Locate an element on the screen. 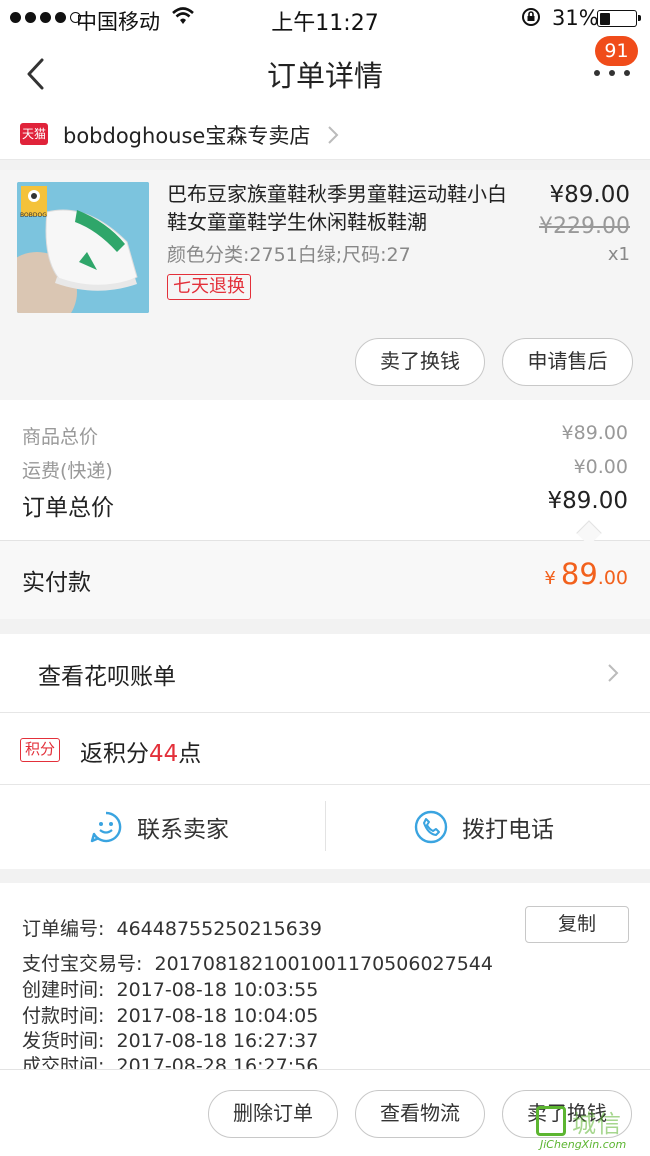 This screenshot has width=650, height=1156. order-number-row: 订单编号: 46448755250215639 is located at coordinates (172, 927).